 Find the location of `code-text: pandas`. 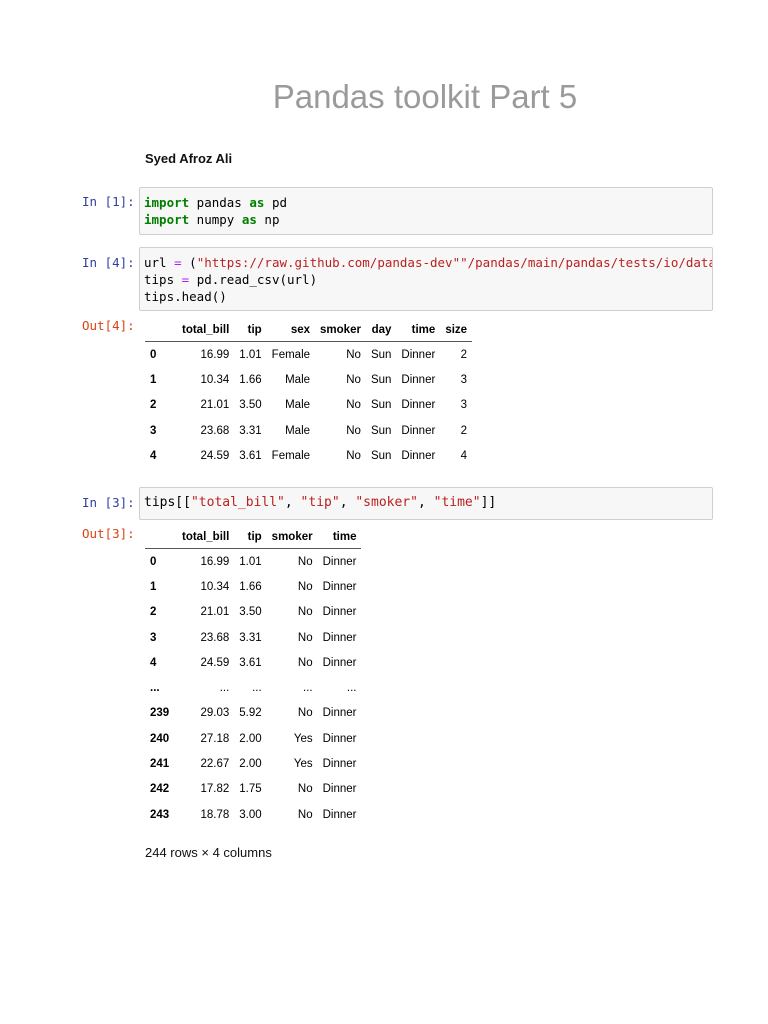

code-text: pandas is located at coordinates (219, 202).